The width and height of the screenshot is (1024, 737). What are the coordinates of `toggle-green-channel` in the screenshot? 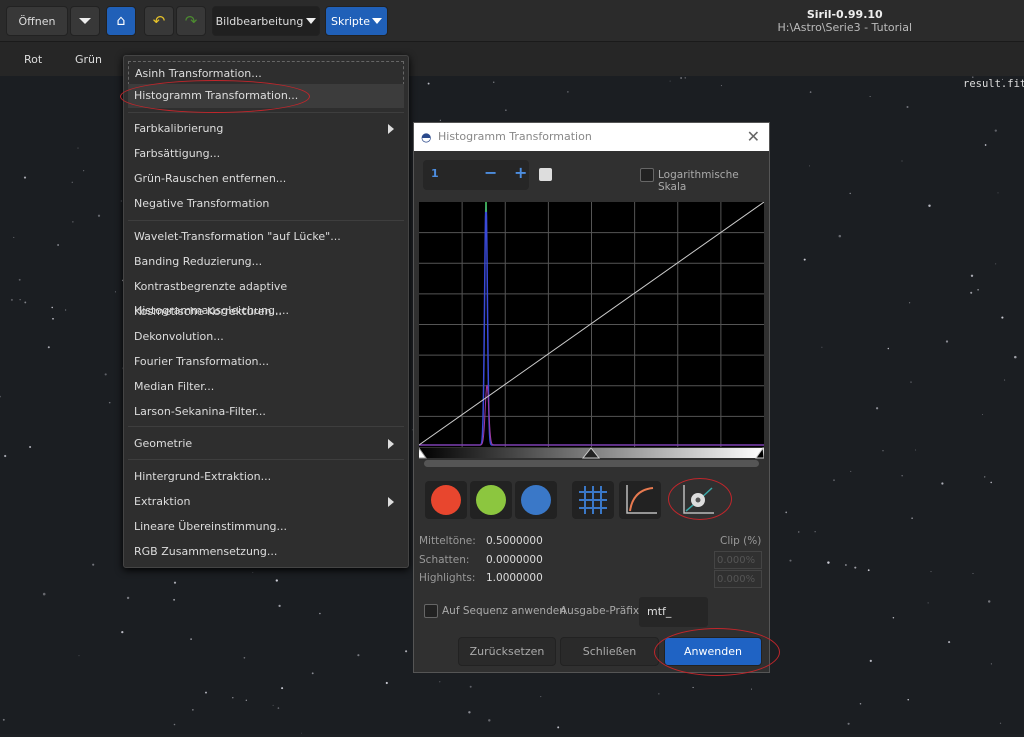 It's located at (491, 500).